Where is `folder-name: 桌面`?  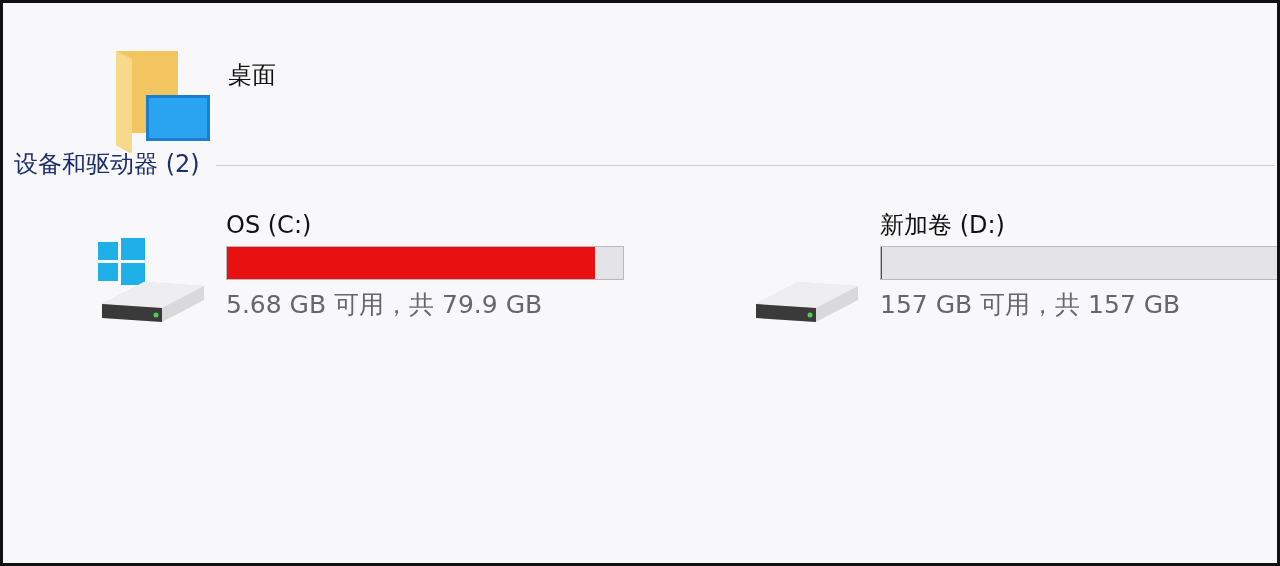
folder-name: 桌面 is located at coordinates (252, 75).